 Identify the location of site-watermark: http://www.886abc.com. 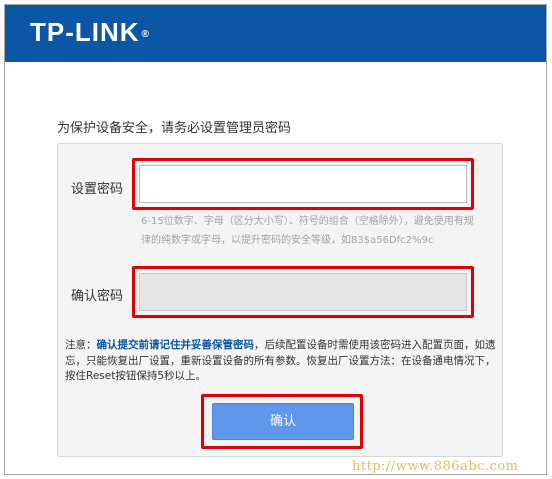
(435, 466).